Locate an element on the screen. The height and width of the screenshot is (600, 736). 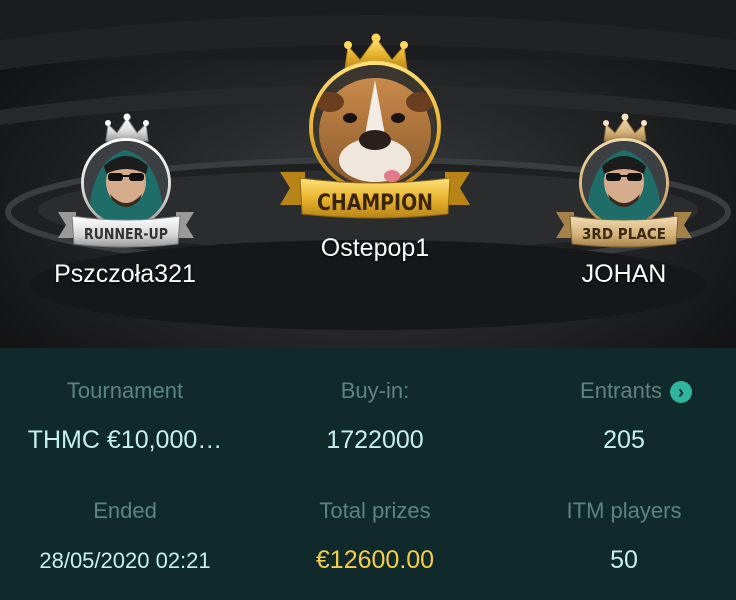
entrants-button: Entrants › is located at coordinates (636, 391).